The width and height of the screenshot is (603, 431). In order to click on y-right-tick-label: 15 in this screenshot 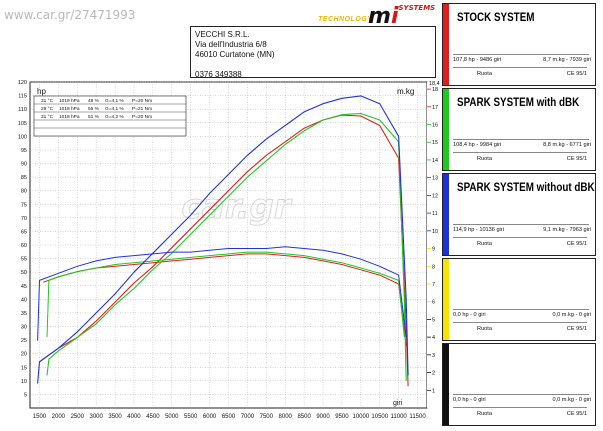, I will do `click(435, 143)`.